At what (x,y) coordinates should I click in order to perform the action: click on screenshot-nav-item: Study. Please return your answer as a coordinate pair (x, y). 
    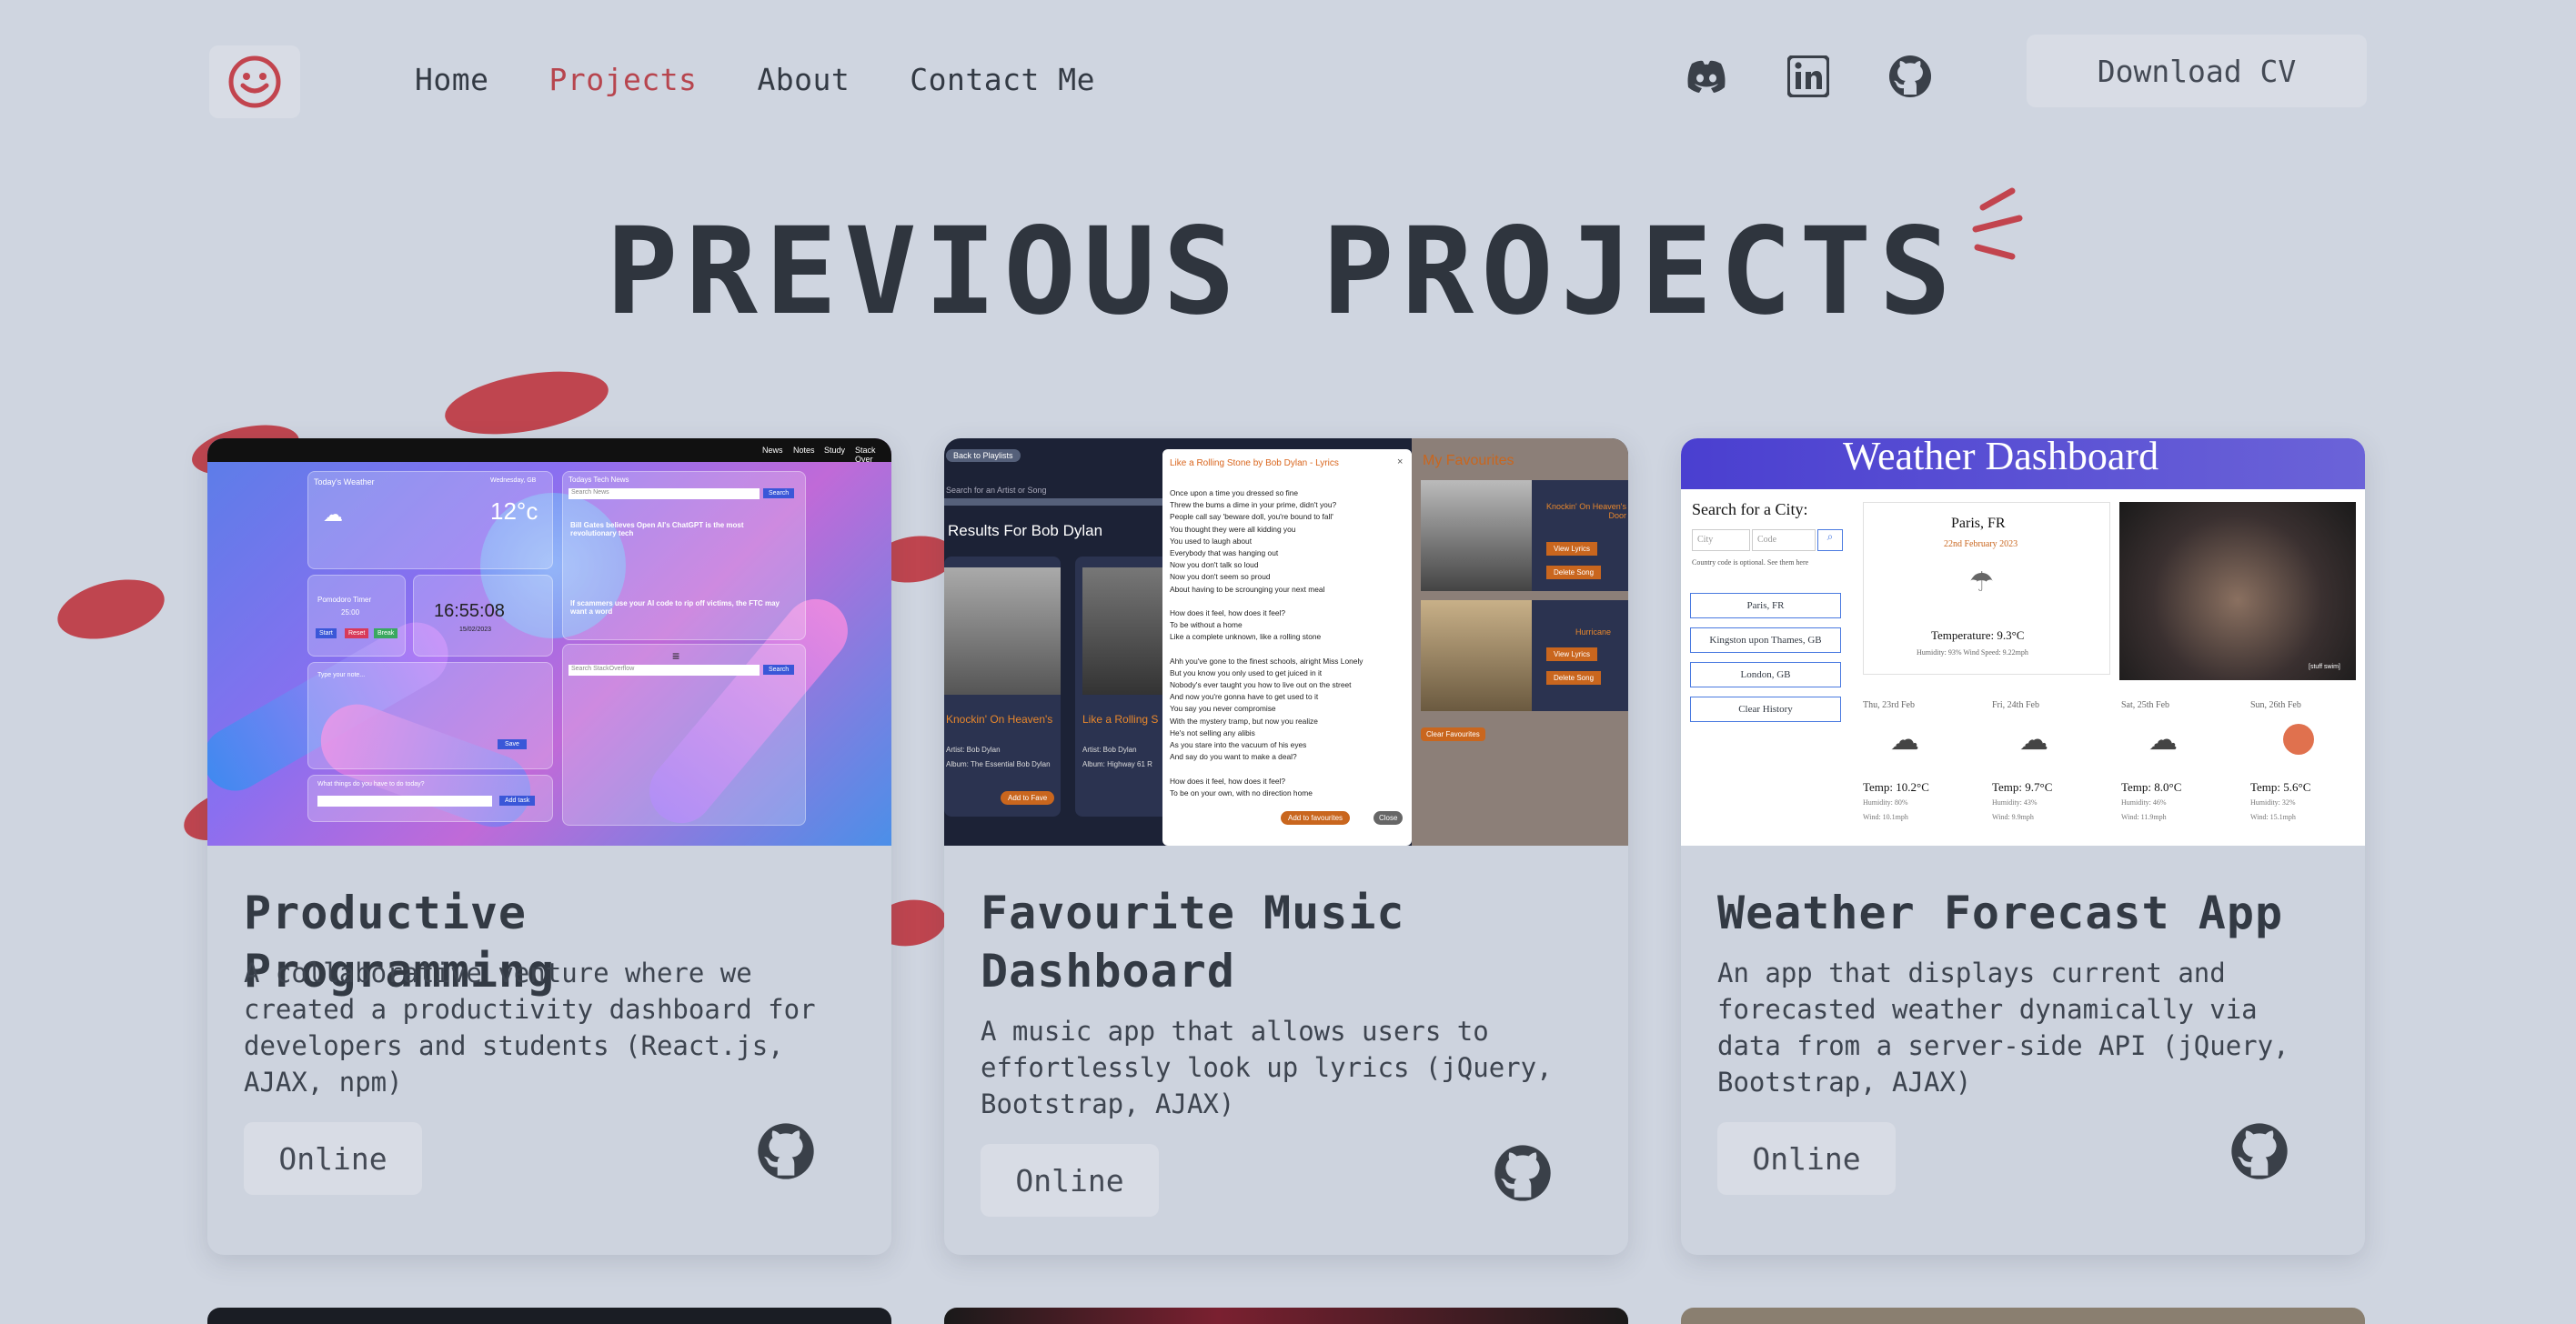
    Looking at the image, I should click on (835, 450).